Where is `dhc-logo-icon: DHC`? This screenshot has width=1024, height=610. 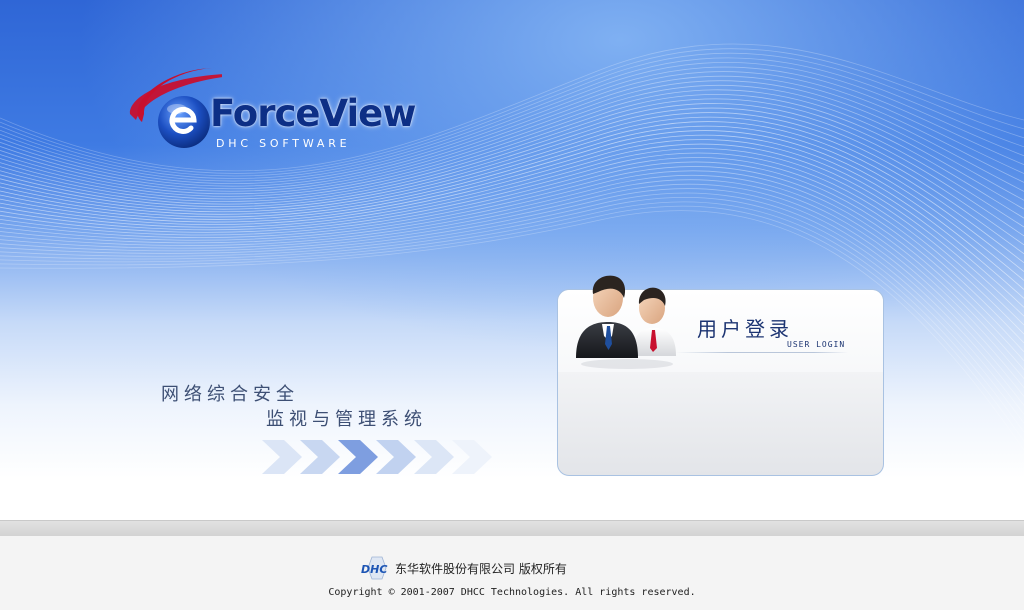 dhc-logo-icon: DHC is located at coordinates (374, 568).